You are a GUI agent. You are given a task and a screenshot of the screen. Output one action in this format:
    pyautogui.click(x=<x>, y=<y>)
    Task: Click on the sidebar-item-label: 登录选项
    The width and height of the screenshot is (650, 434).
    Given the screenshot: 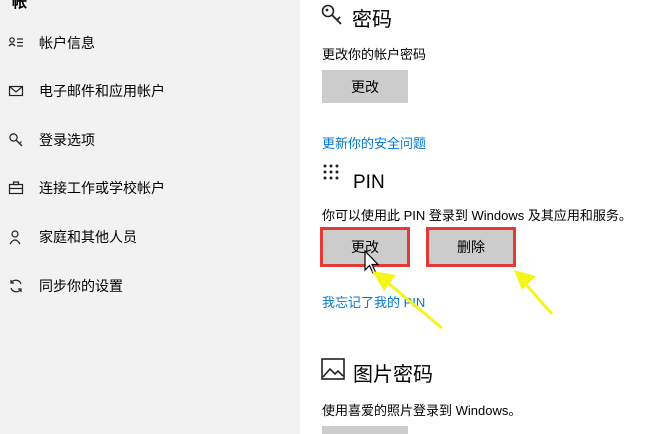 What is the action you would take?
    pyautogui.click(x=67, y=140)
    